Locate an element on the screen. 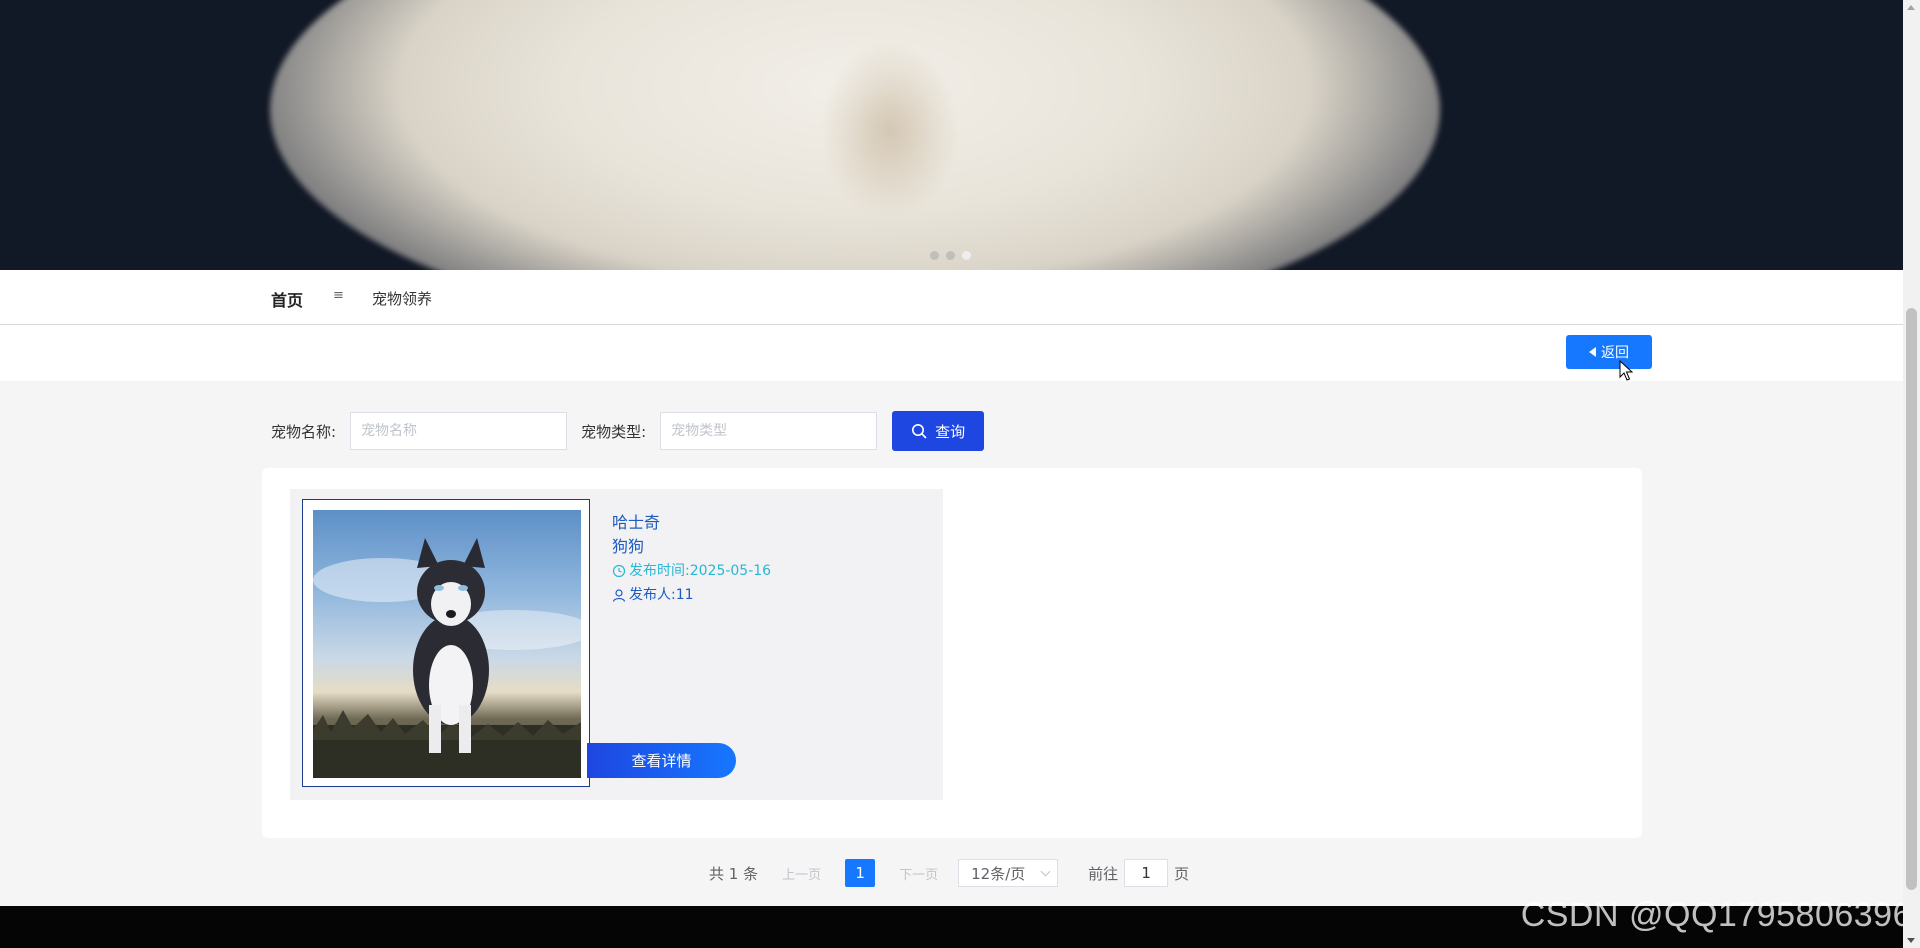 The height and width of the screenshot is (948, 1920). clock-icon is located at coordinates (619, 571).